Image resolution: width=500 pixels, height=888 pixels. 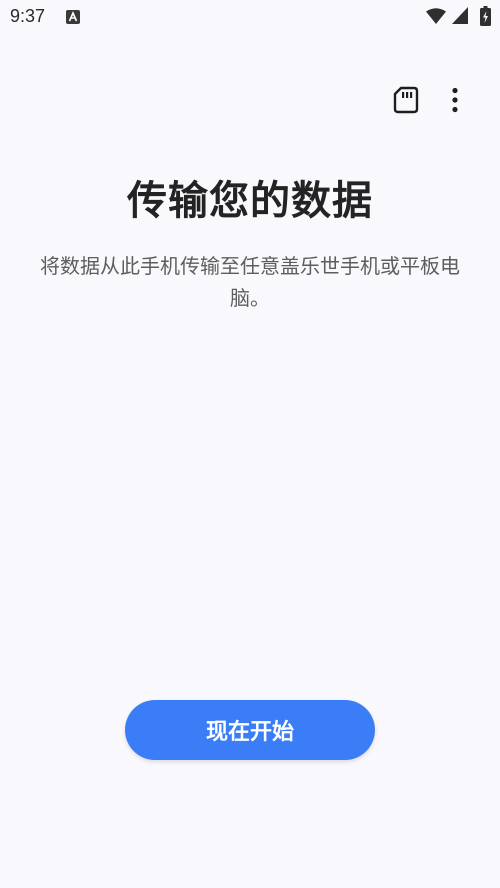 I want to click on start-now-button: 现在开始, so click(x=250, y=730).